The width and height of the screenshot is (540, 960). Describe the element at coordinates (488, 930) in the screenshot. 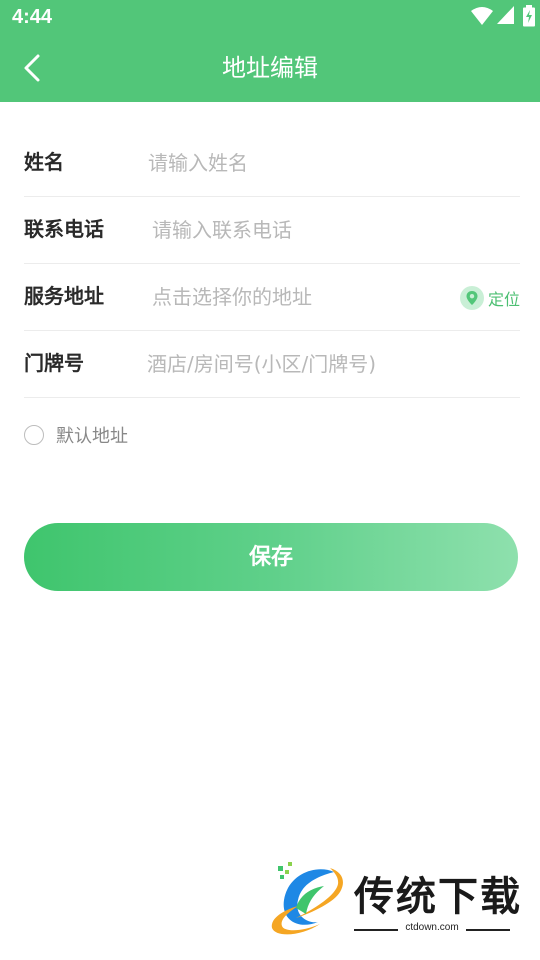

I see `watermark-line-right` at that location.